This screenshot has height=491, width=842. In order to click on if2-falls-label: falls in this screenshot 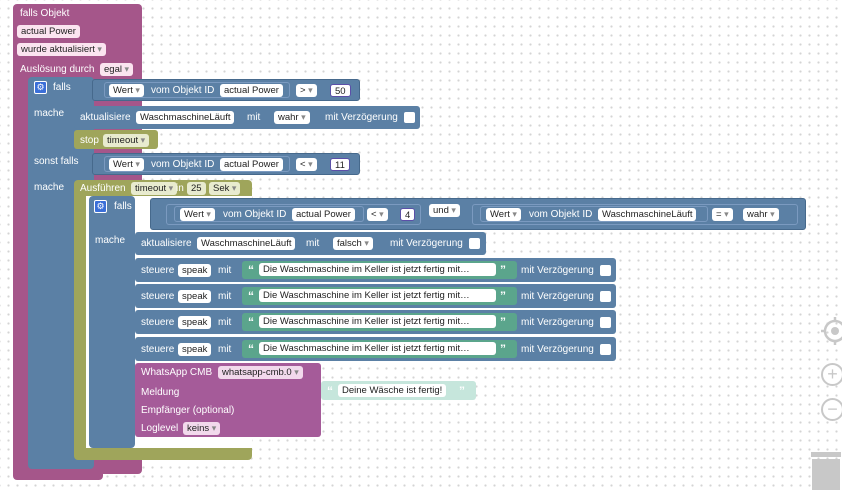, I will do `click(123, 206)`.